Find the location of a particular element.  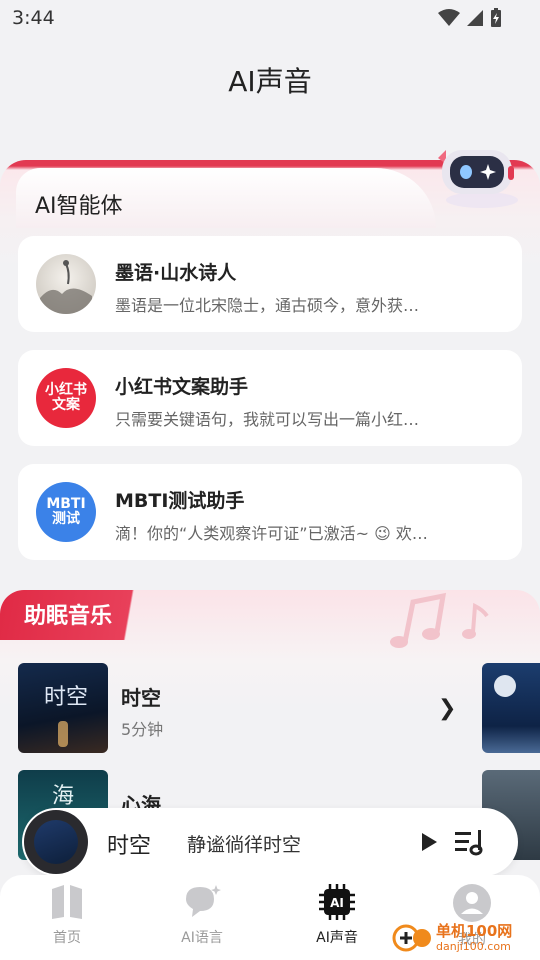

side-track-cover is located at coordinates (511, 708).